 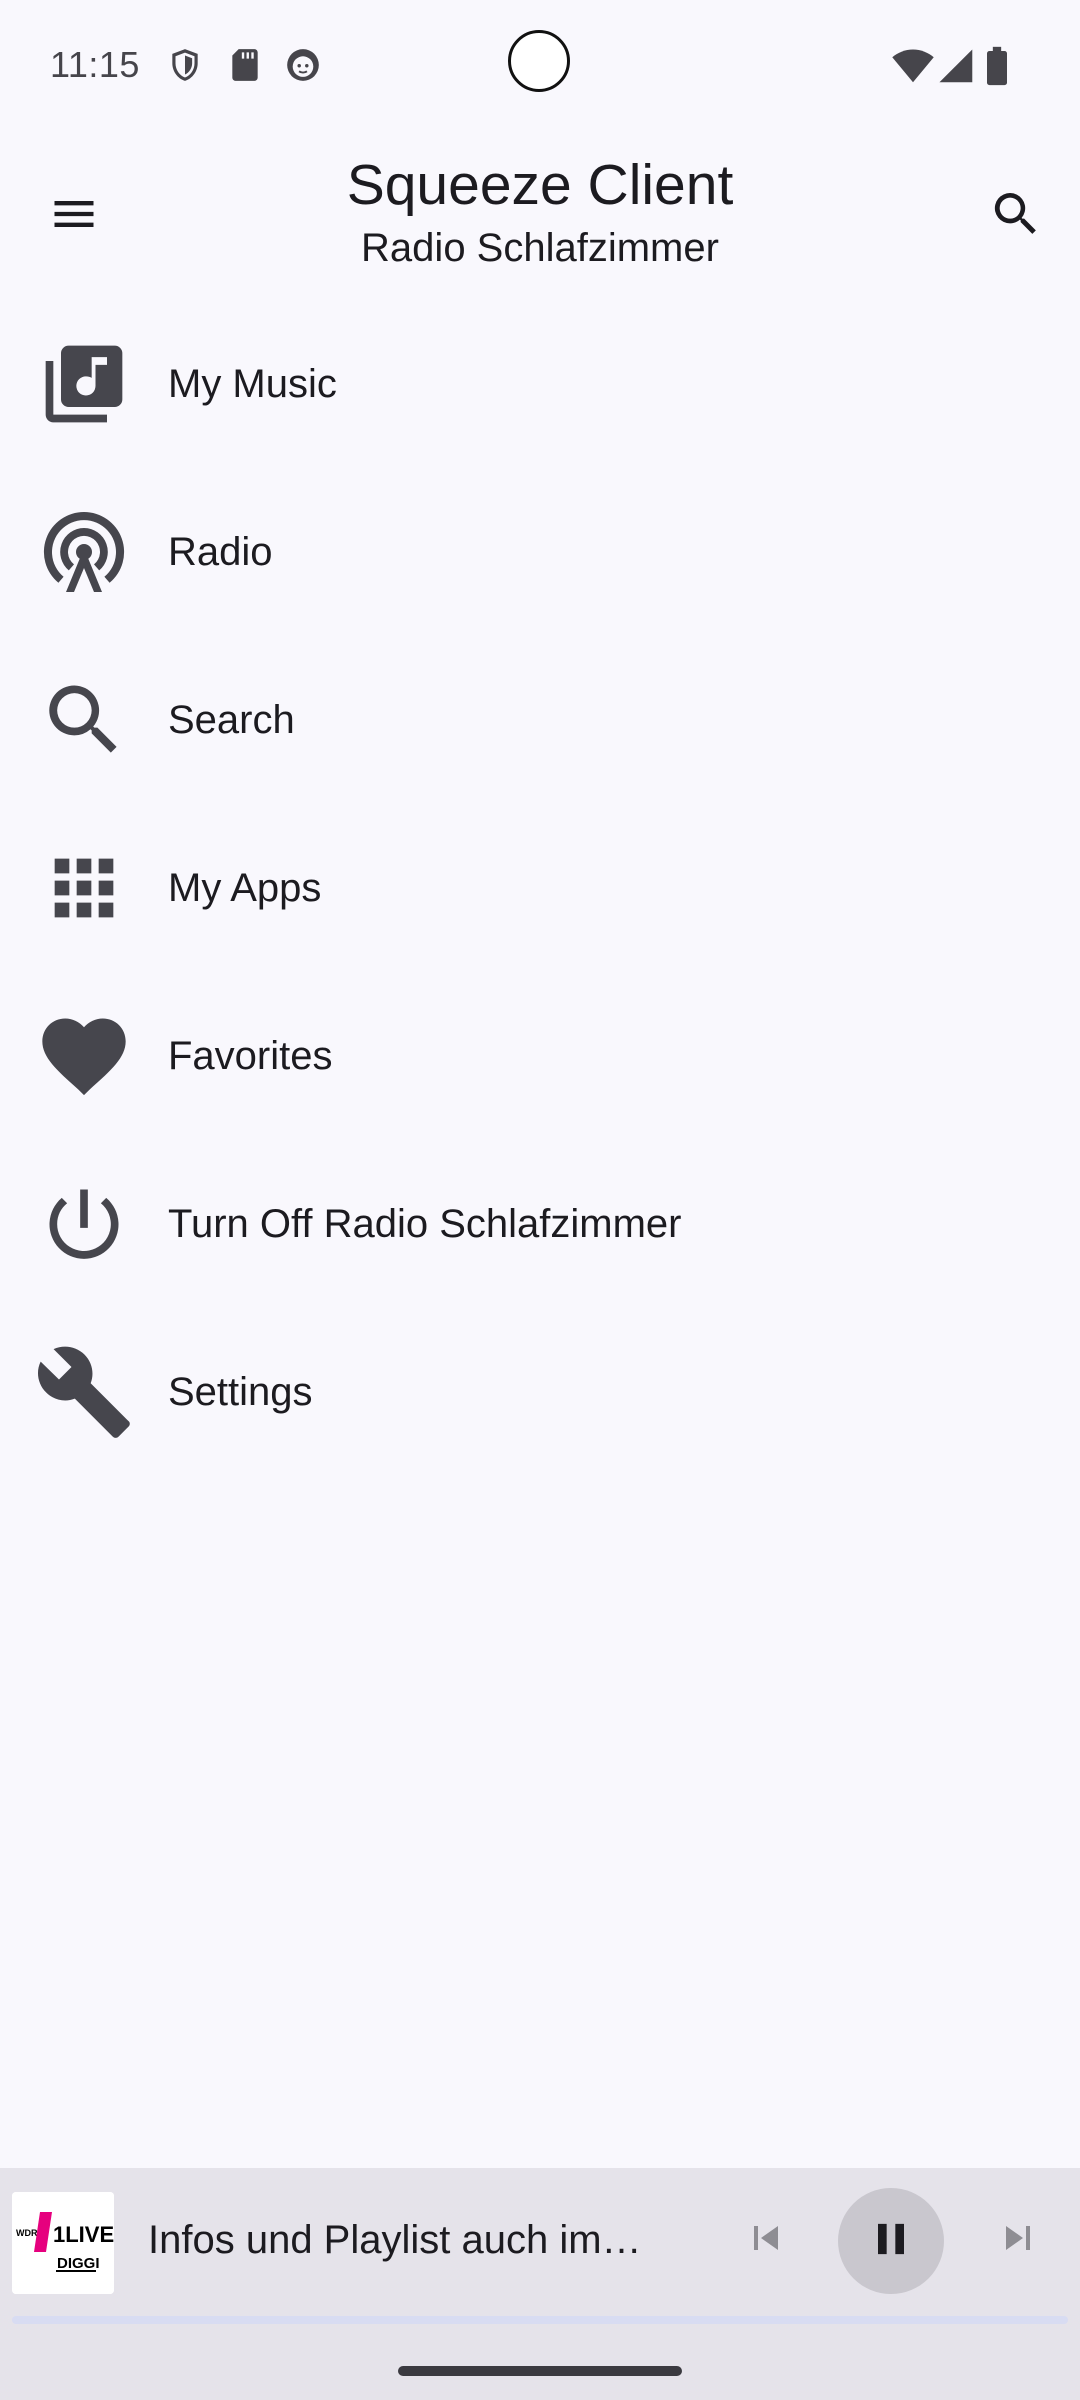 I want to click on menu-item-label: My Apps, so click(x=245, y=887).